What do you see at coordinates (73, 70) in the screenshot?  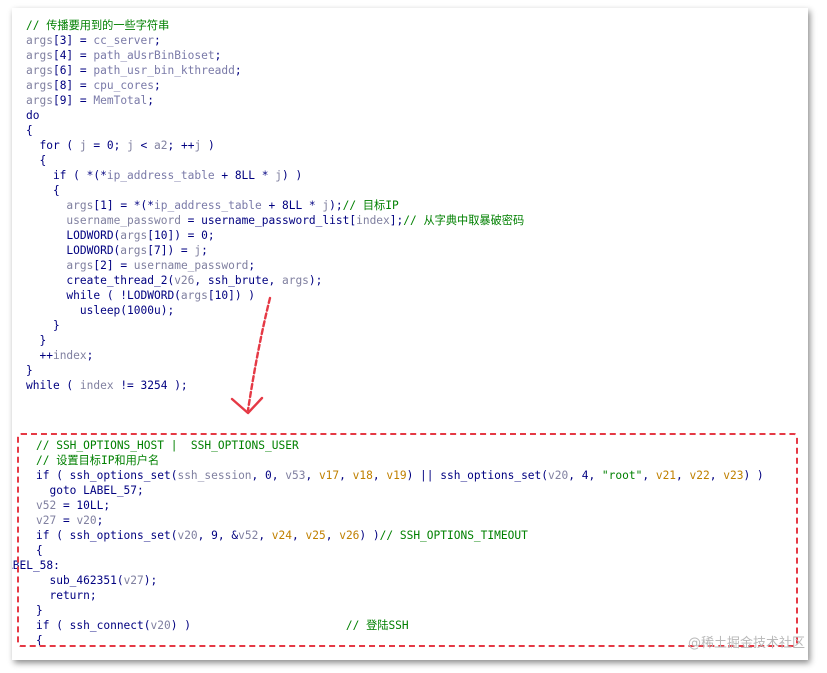 I see `code-token: [6] =` at bounding box center [73, 70].